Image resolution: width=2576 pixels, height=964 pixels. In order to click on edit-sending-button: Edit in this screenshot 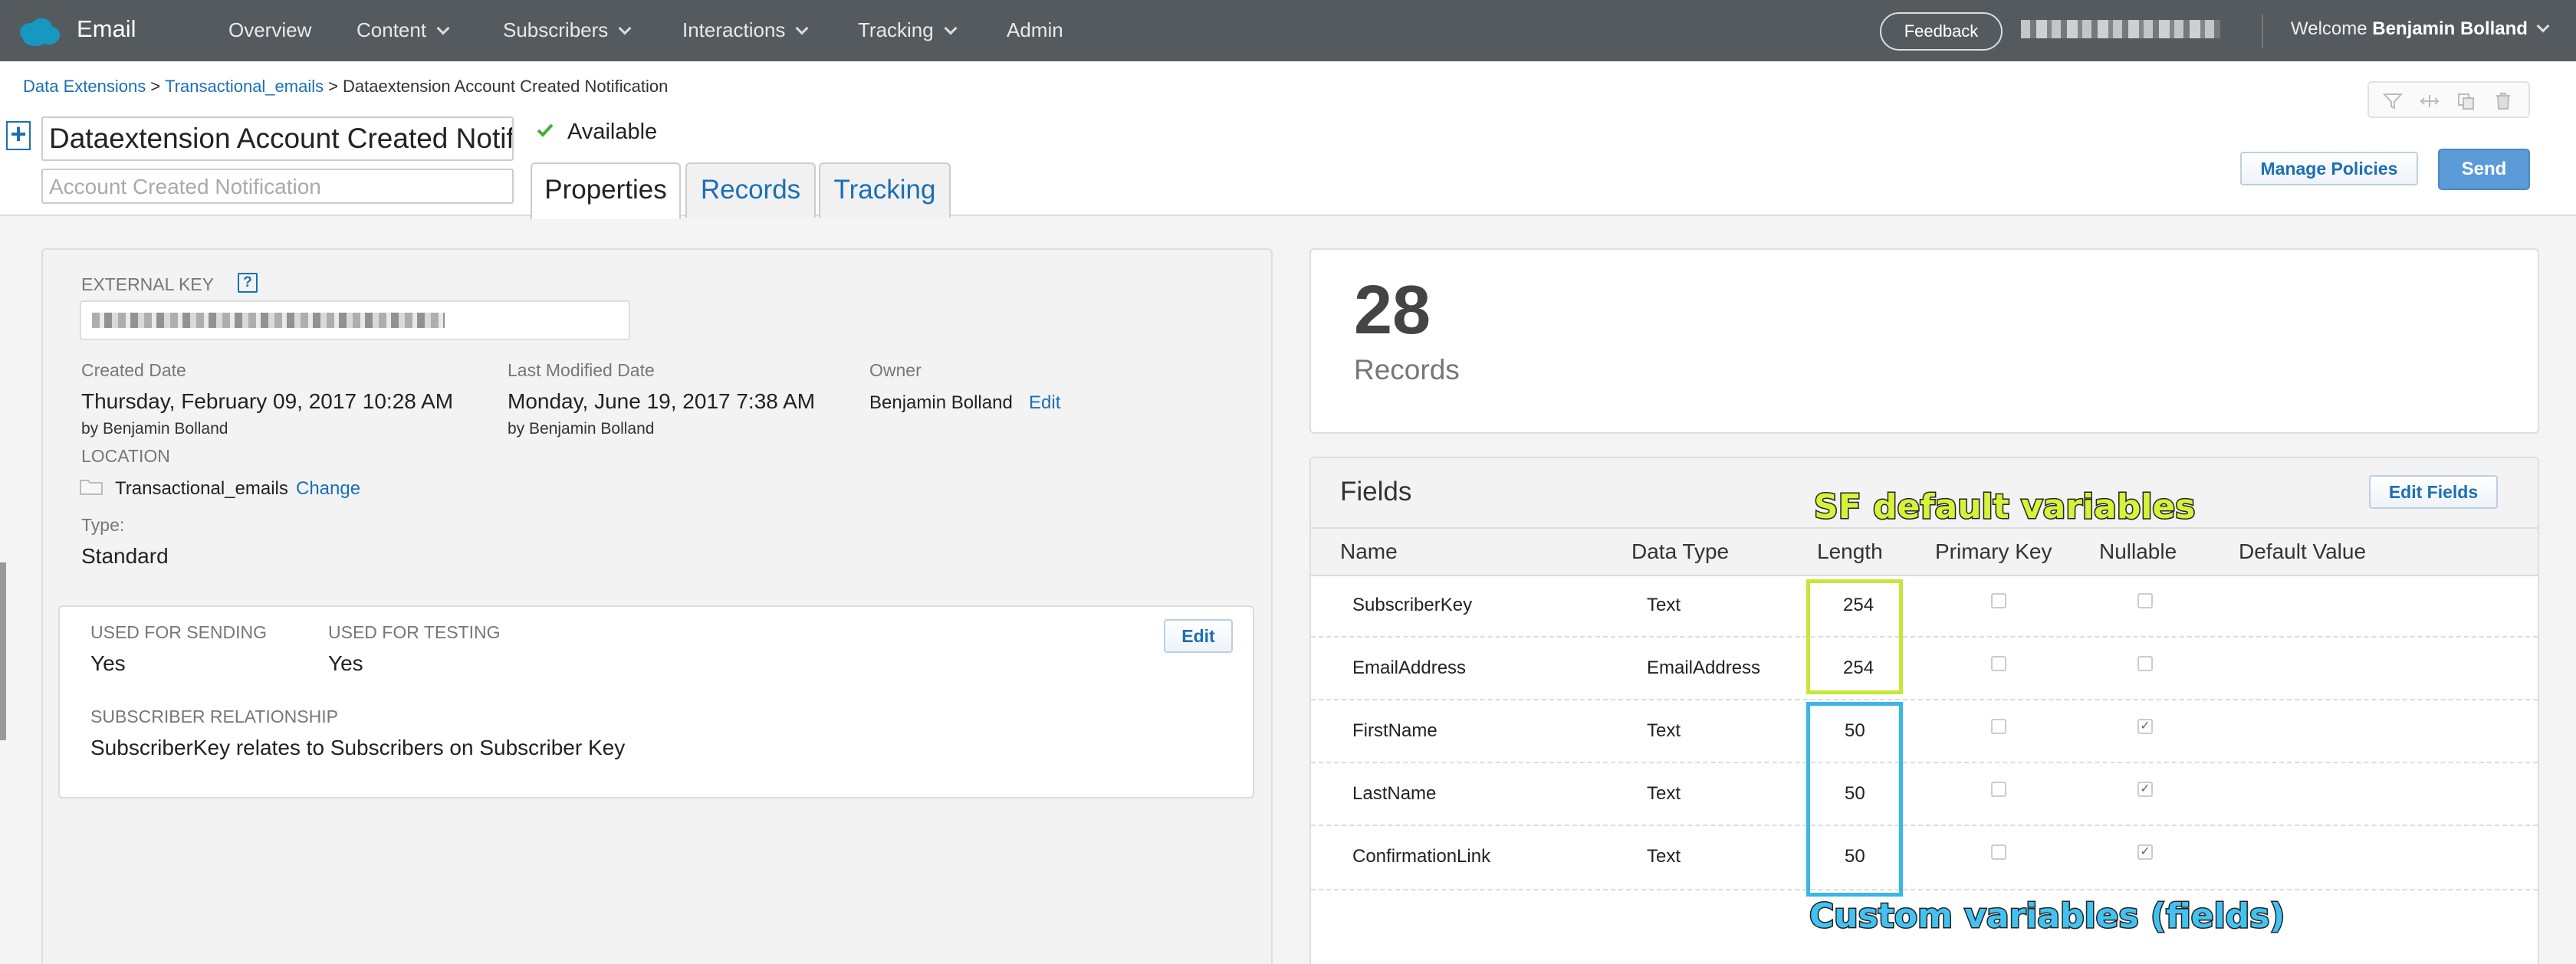, I will do `click(1199, 636)`.